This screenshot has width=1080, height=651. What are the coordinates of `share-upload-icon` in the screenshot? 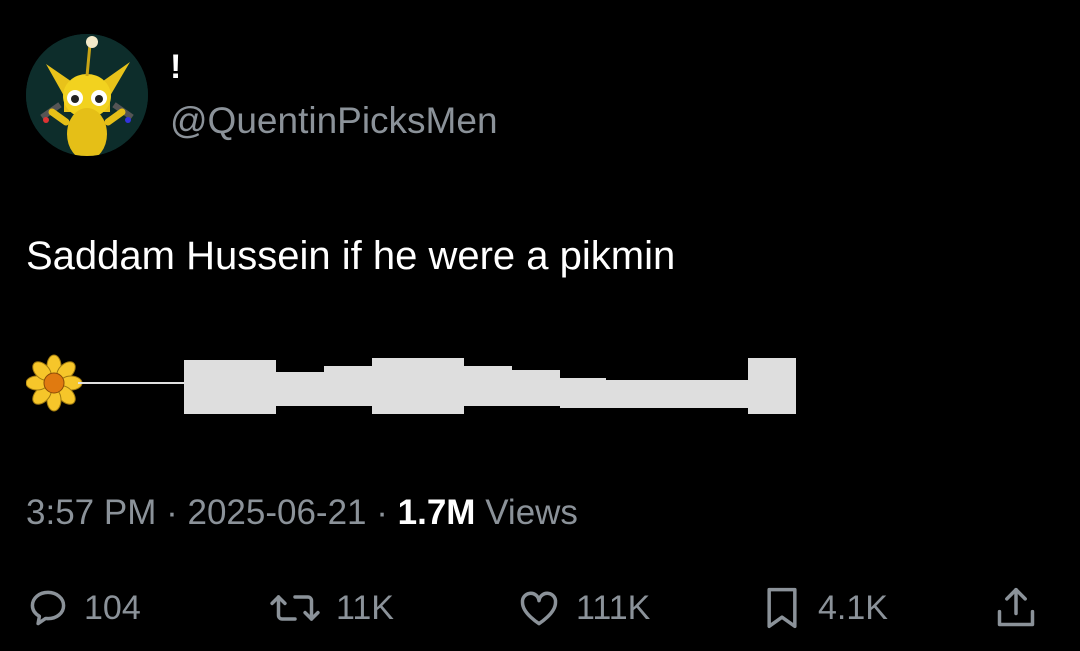 It's located at (1016, 607).